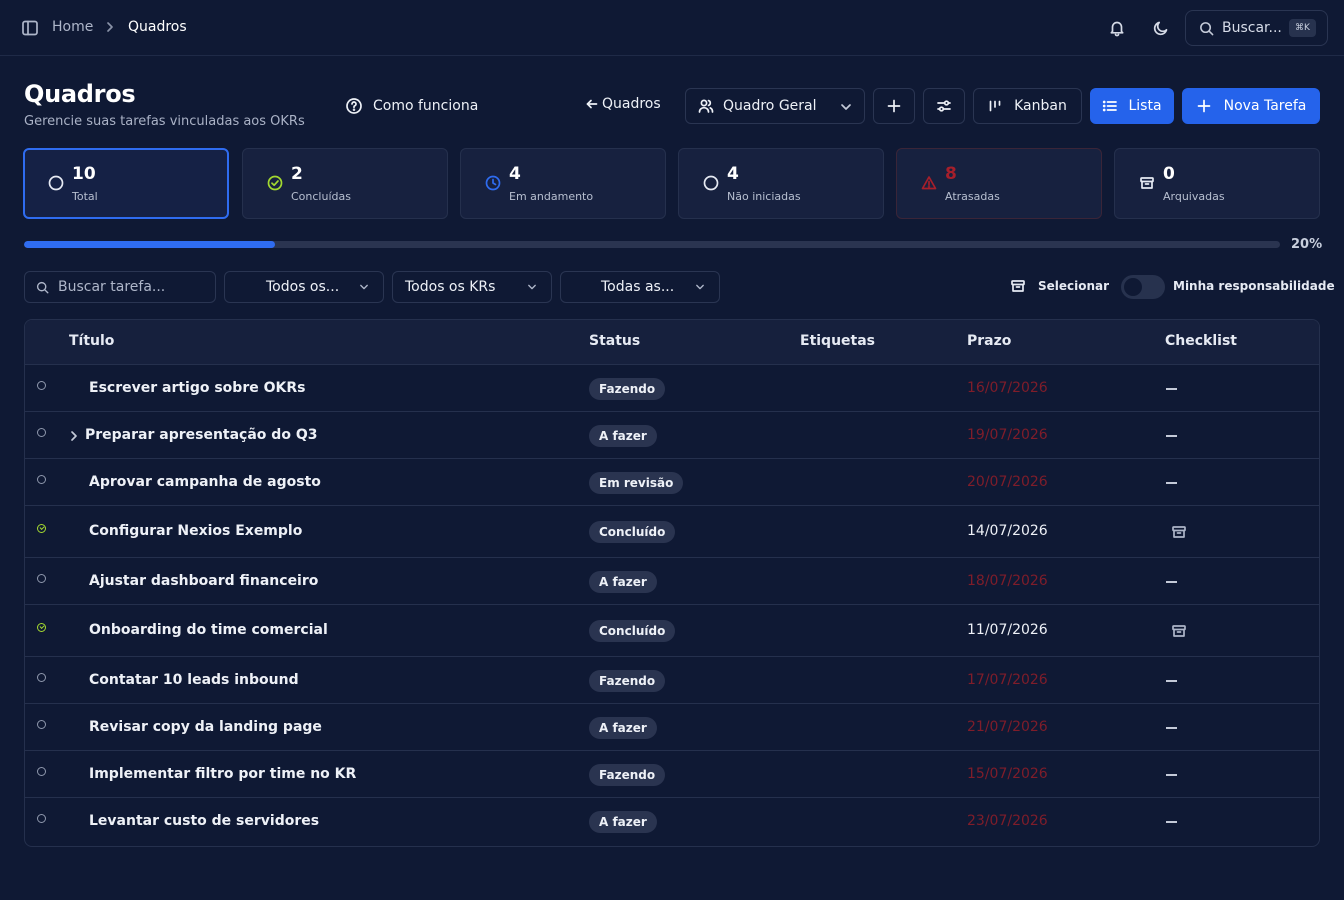 Image resolution: width=1344 pixels, height=900 pixels. What do you see at coordinates (126, 183) in the screenshot?
I see `stat-card-total: 10 Total` at bounding box center [126, 183].